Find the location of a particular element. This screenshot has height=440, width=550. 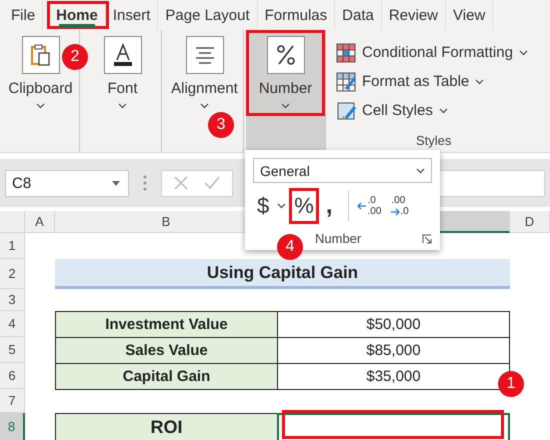

row-header: 1 is located at coordinates (12, 246).